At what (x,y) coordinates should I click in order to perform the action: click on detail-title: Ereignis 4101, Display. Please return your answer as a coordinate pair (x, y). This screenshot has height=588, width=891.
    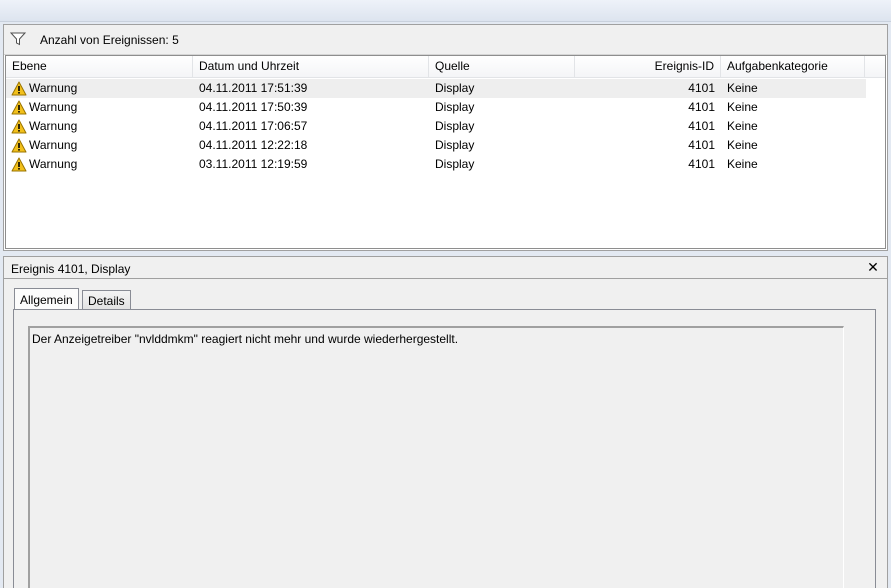
    Looking at the image, I should click on (71, 269).